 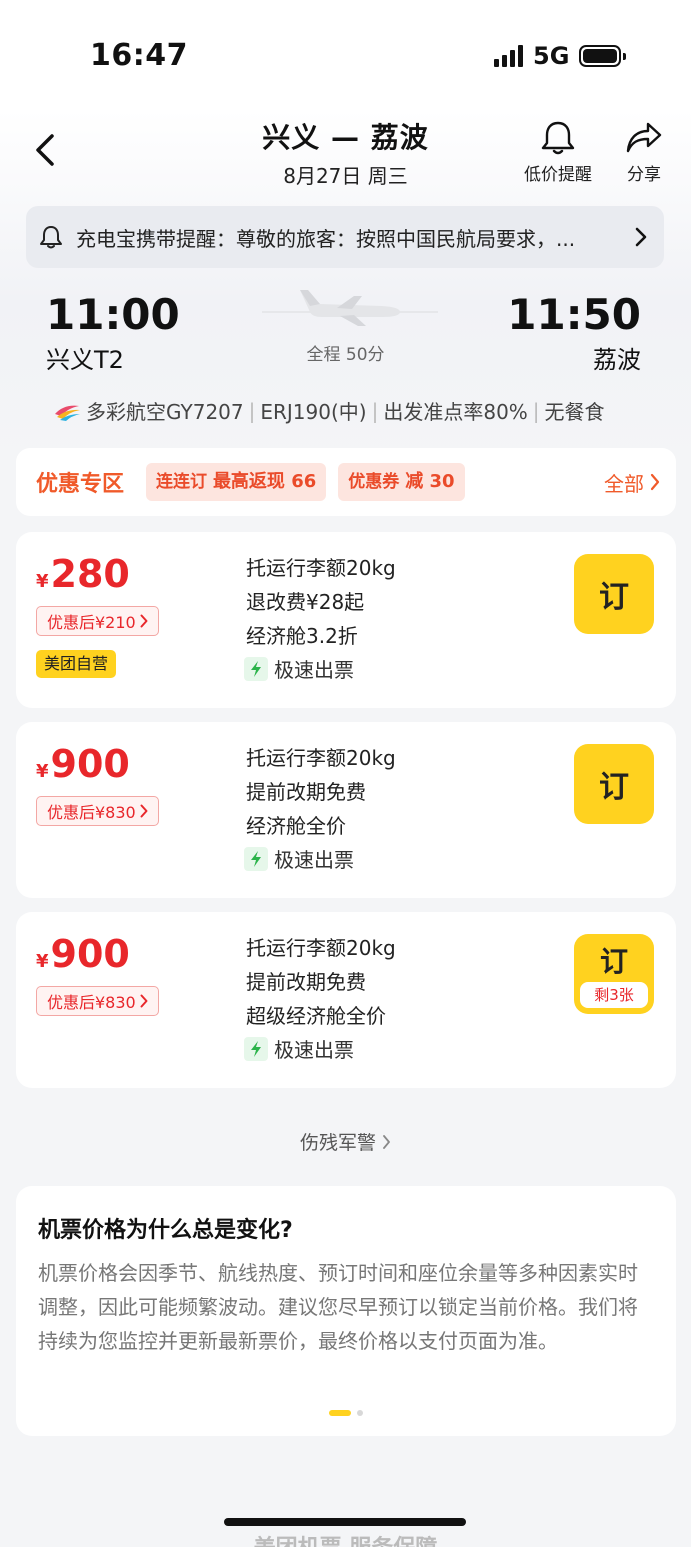 I want to click on promo-tag-detail: 最高返现 66, so click(x=264, y=481).